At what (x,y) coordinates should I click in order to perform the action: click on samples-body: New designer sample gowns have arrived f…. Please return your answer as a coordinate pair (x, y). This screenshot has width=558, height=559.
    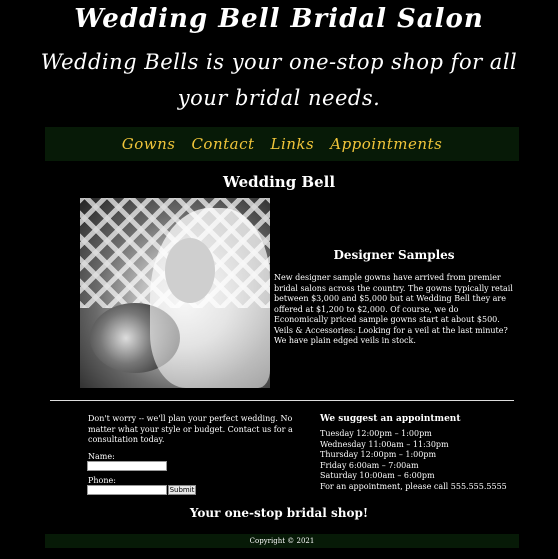
    Looking at the image, I should click on (394, 310).